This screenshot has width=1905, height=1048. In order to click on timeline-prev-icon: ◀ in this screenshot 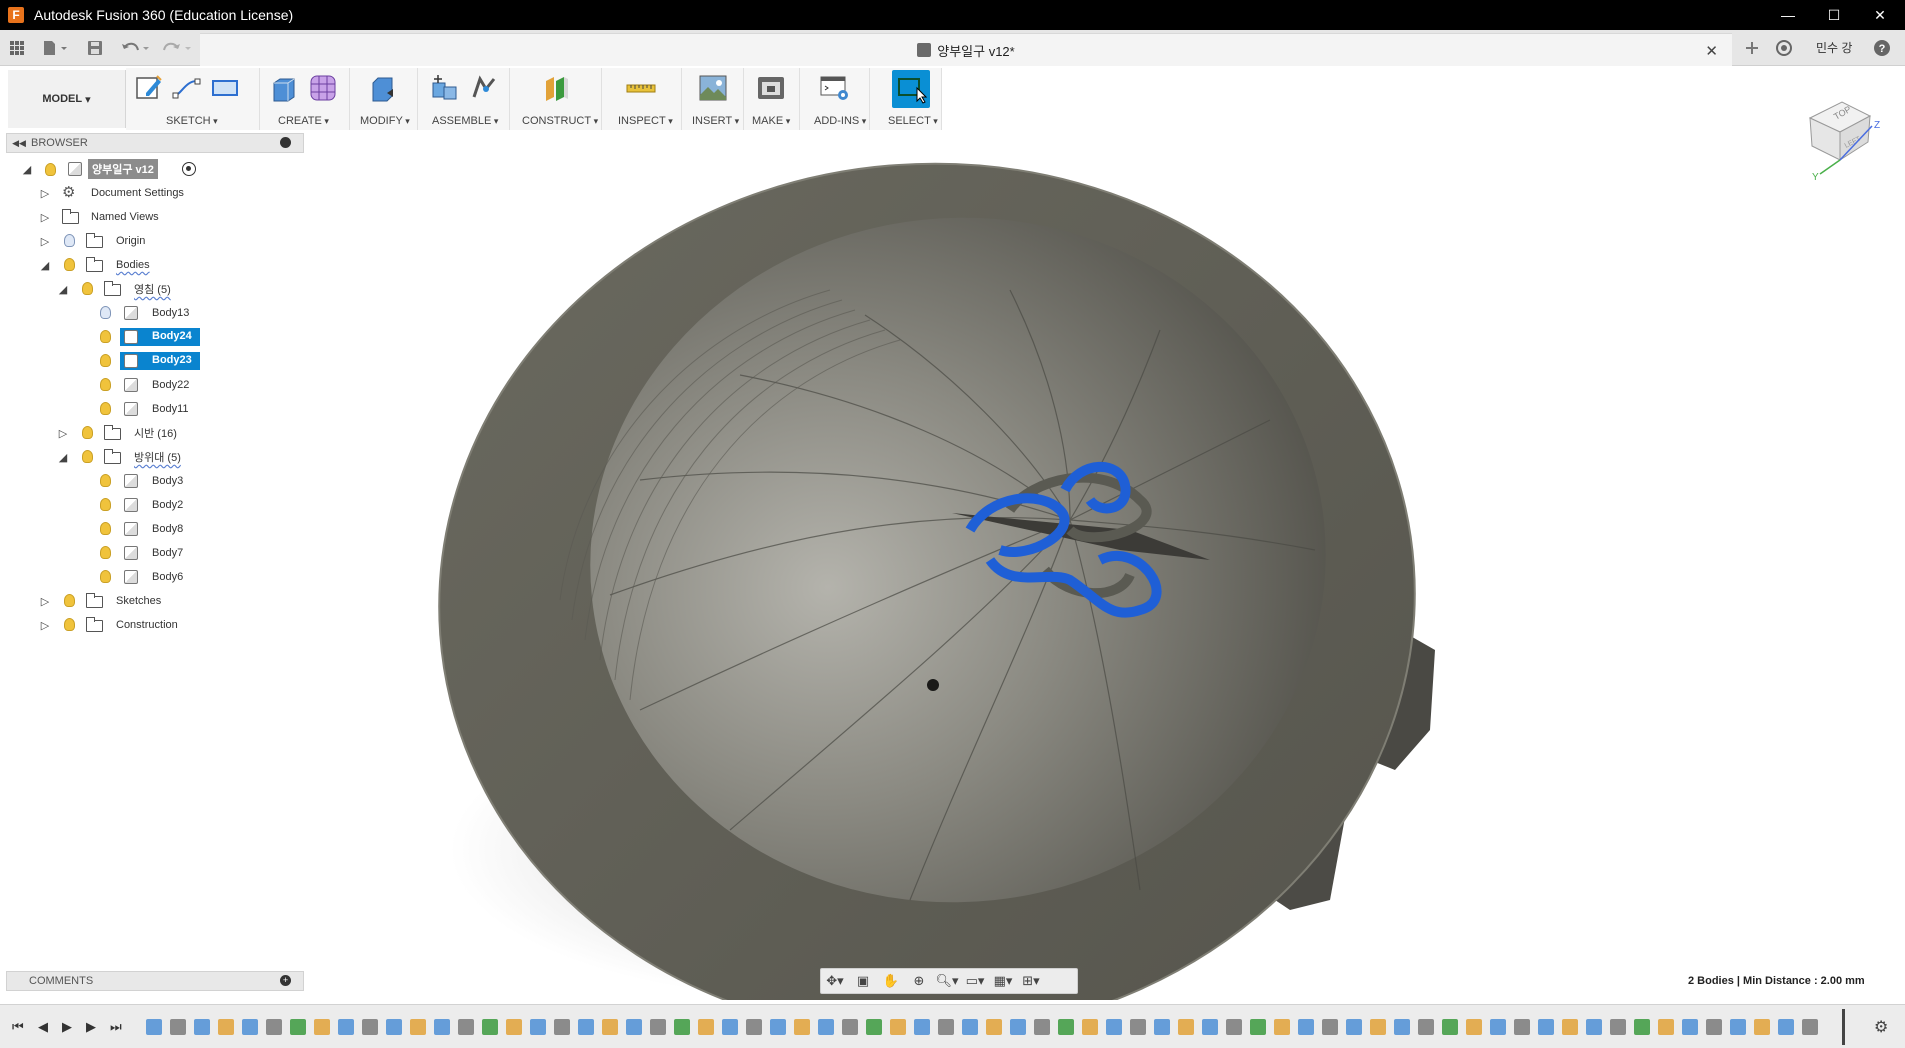, I will do `click(43, 1027)`.